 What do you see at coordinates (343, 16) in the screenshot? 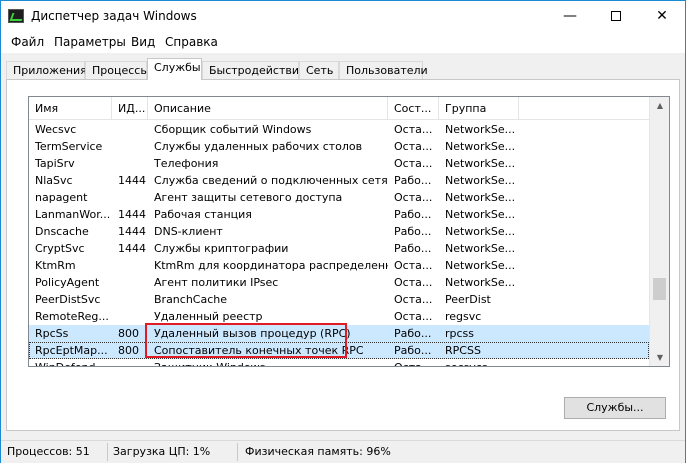
I see `title-bar: Диспетчер задач Windows — ✕` at bounding box center [343, 16].